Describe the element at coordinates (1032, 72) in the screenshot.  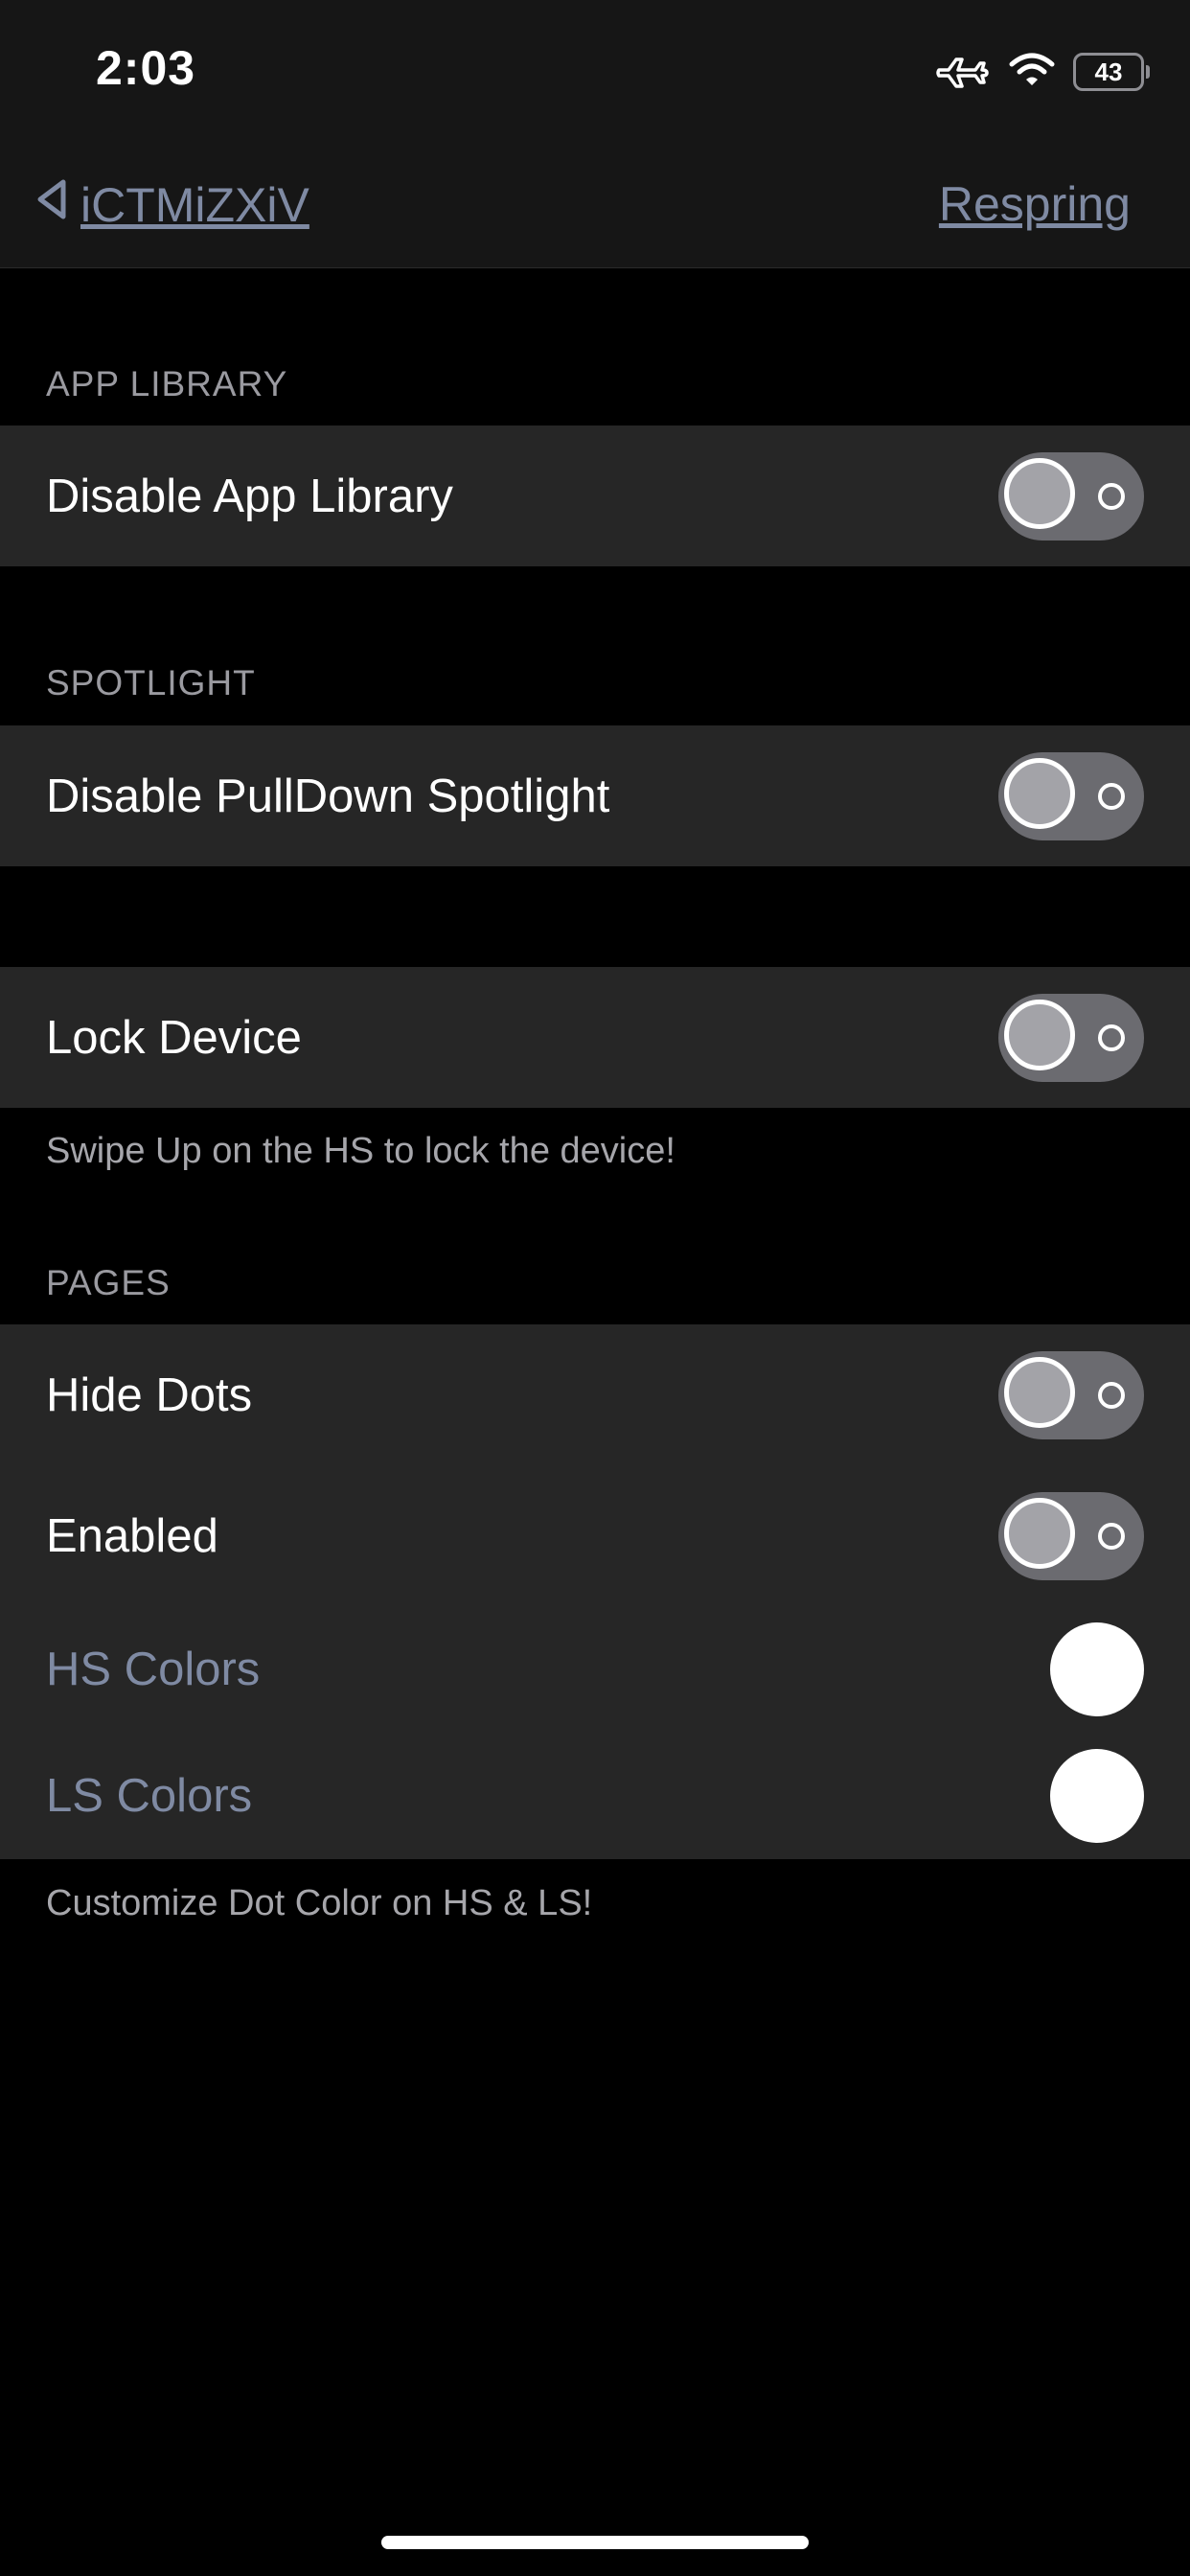
I see `wifi-icon` at that location.